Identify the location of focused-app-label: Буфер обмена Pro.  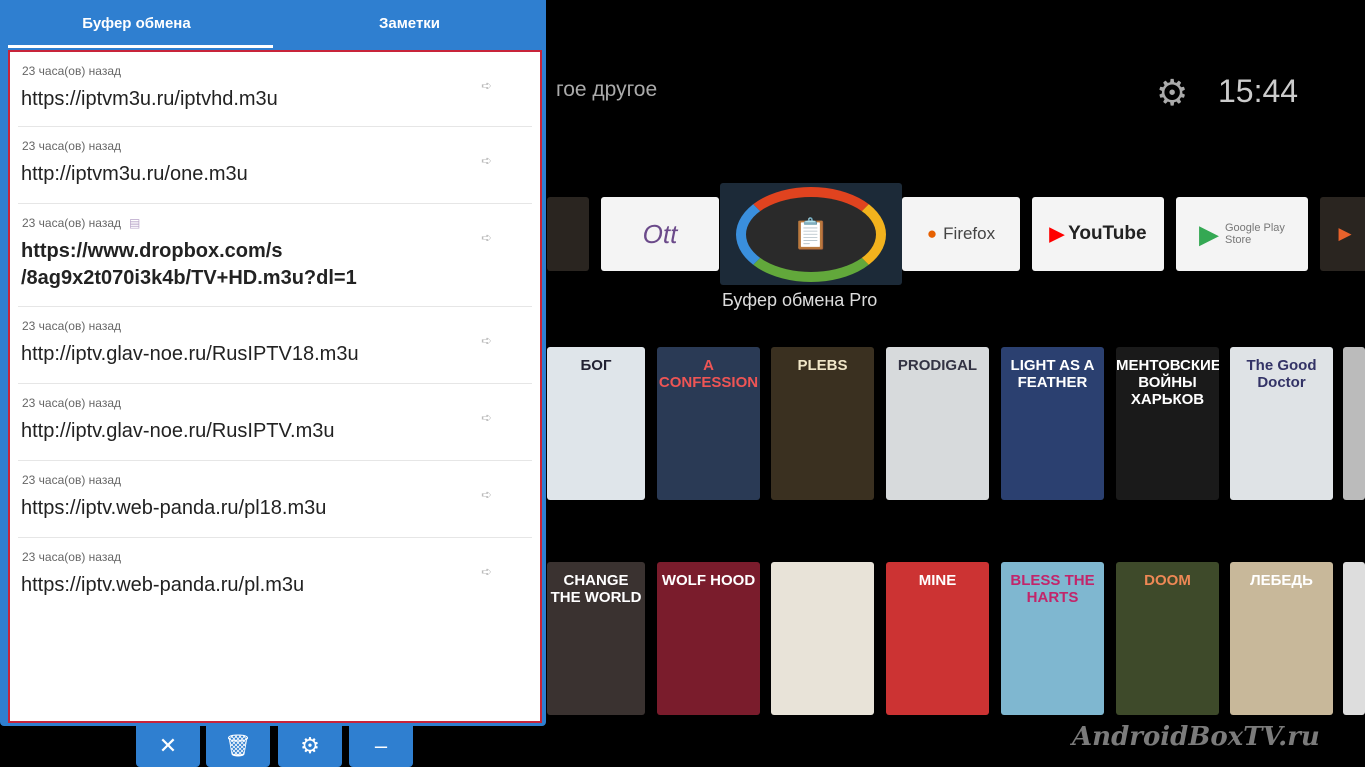
(800, 300).